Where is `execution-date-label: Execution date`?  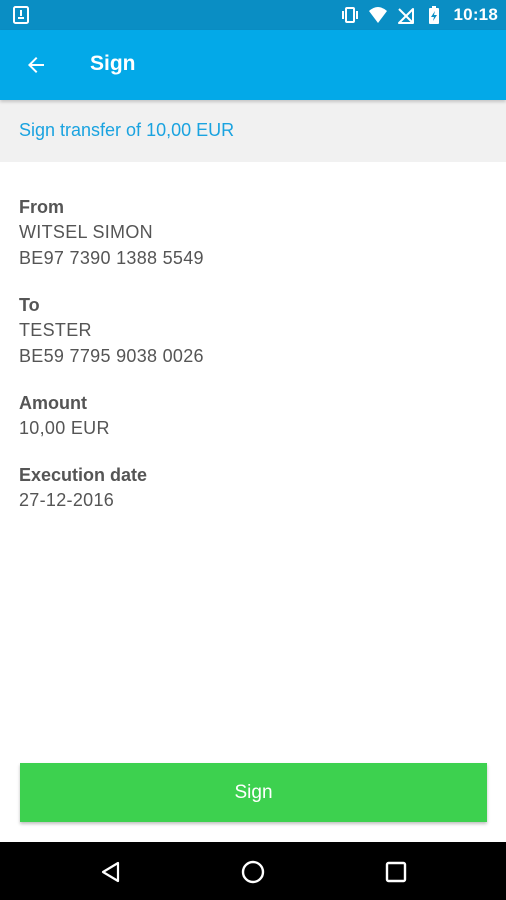 execution-date-label: Execution date is located at coordinates (83, 475).